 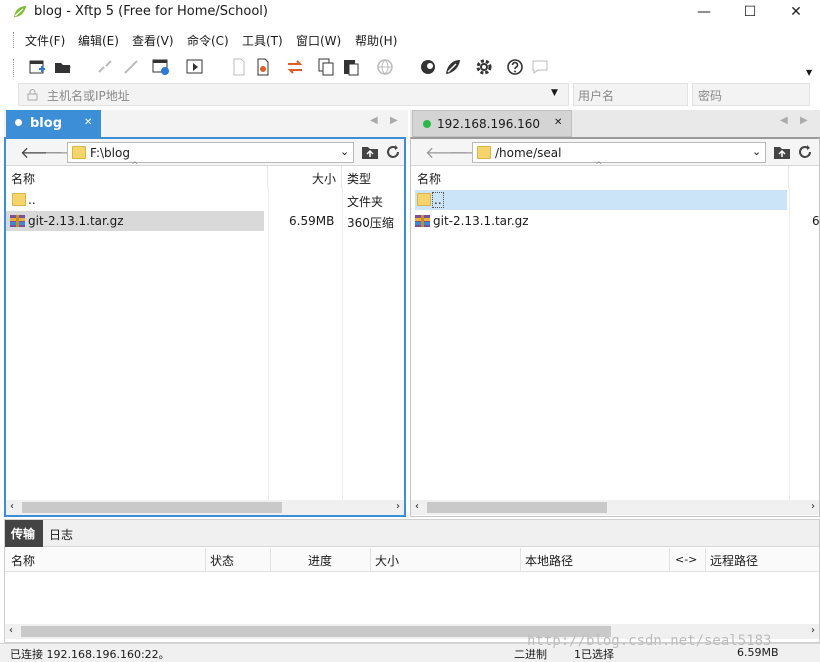 I want to click on table-row: git-2.13.1.tar.gz, so click(x=600, y=221).